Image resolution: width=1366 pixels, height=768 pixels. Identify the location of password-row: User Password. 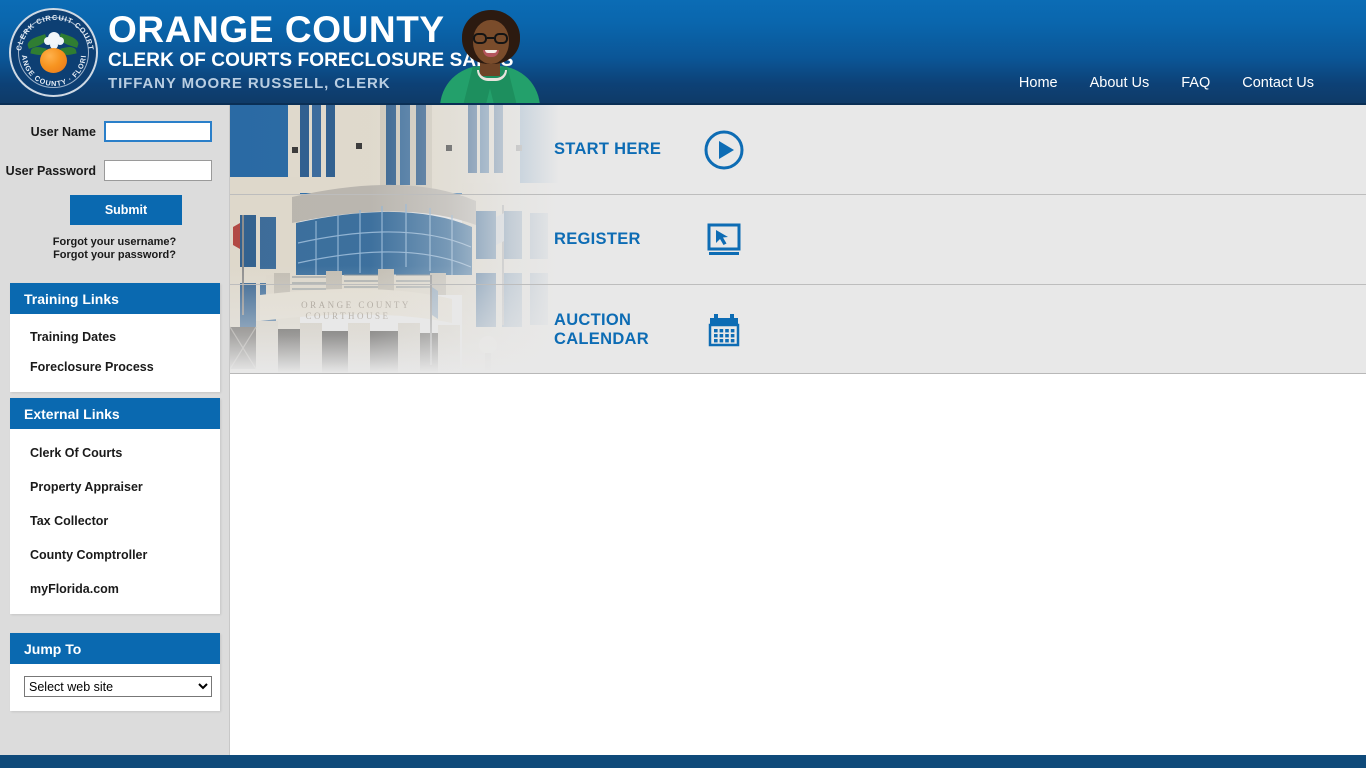
(106, 170).